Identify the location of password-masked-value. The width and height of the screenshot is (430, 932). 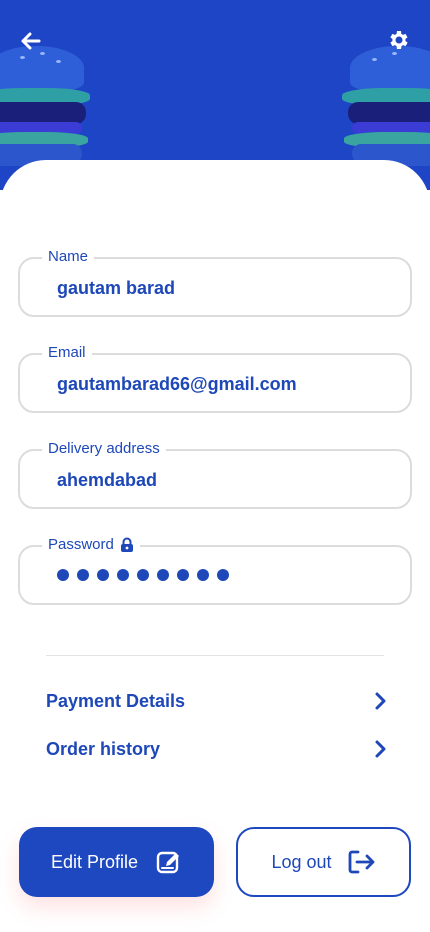
(143, 575).